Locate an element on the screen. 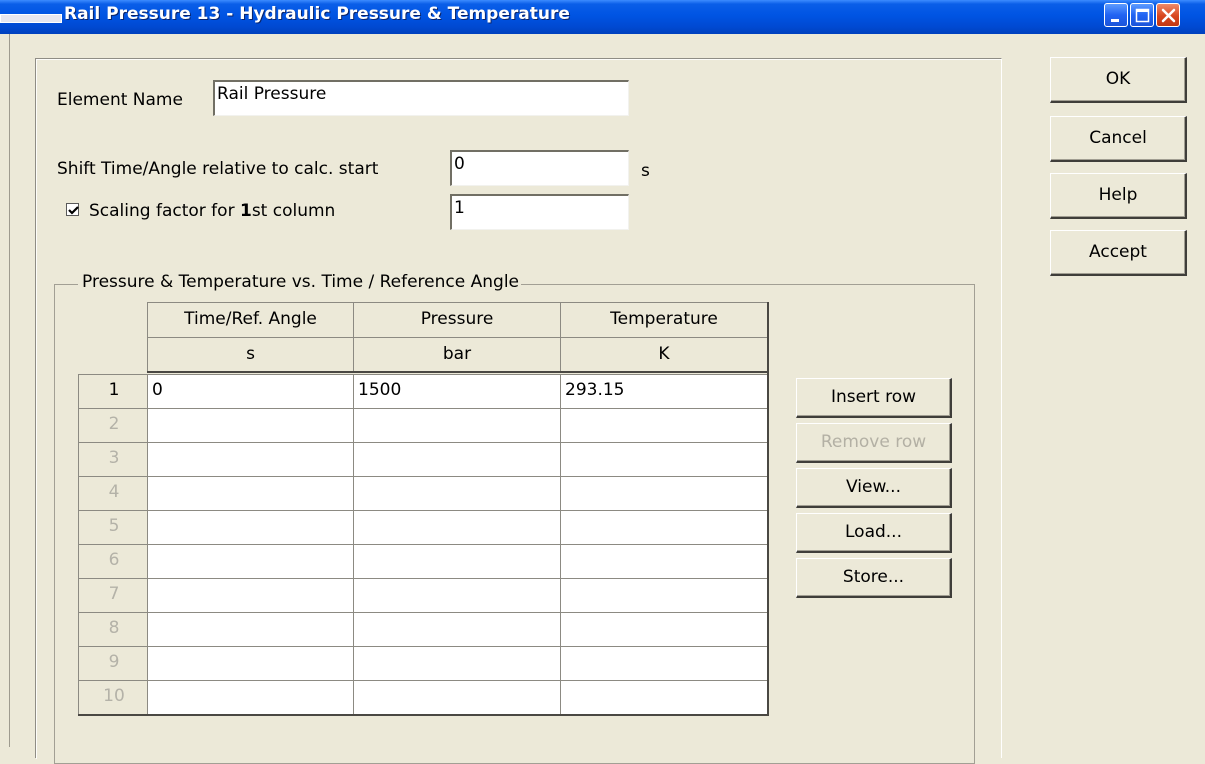  scaling-label-pre: Scaling factor for is located at coordinates (164, 211).